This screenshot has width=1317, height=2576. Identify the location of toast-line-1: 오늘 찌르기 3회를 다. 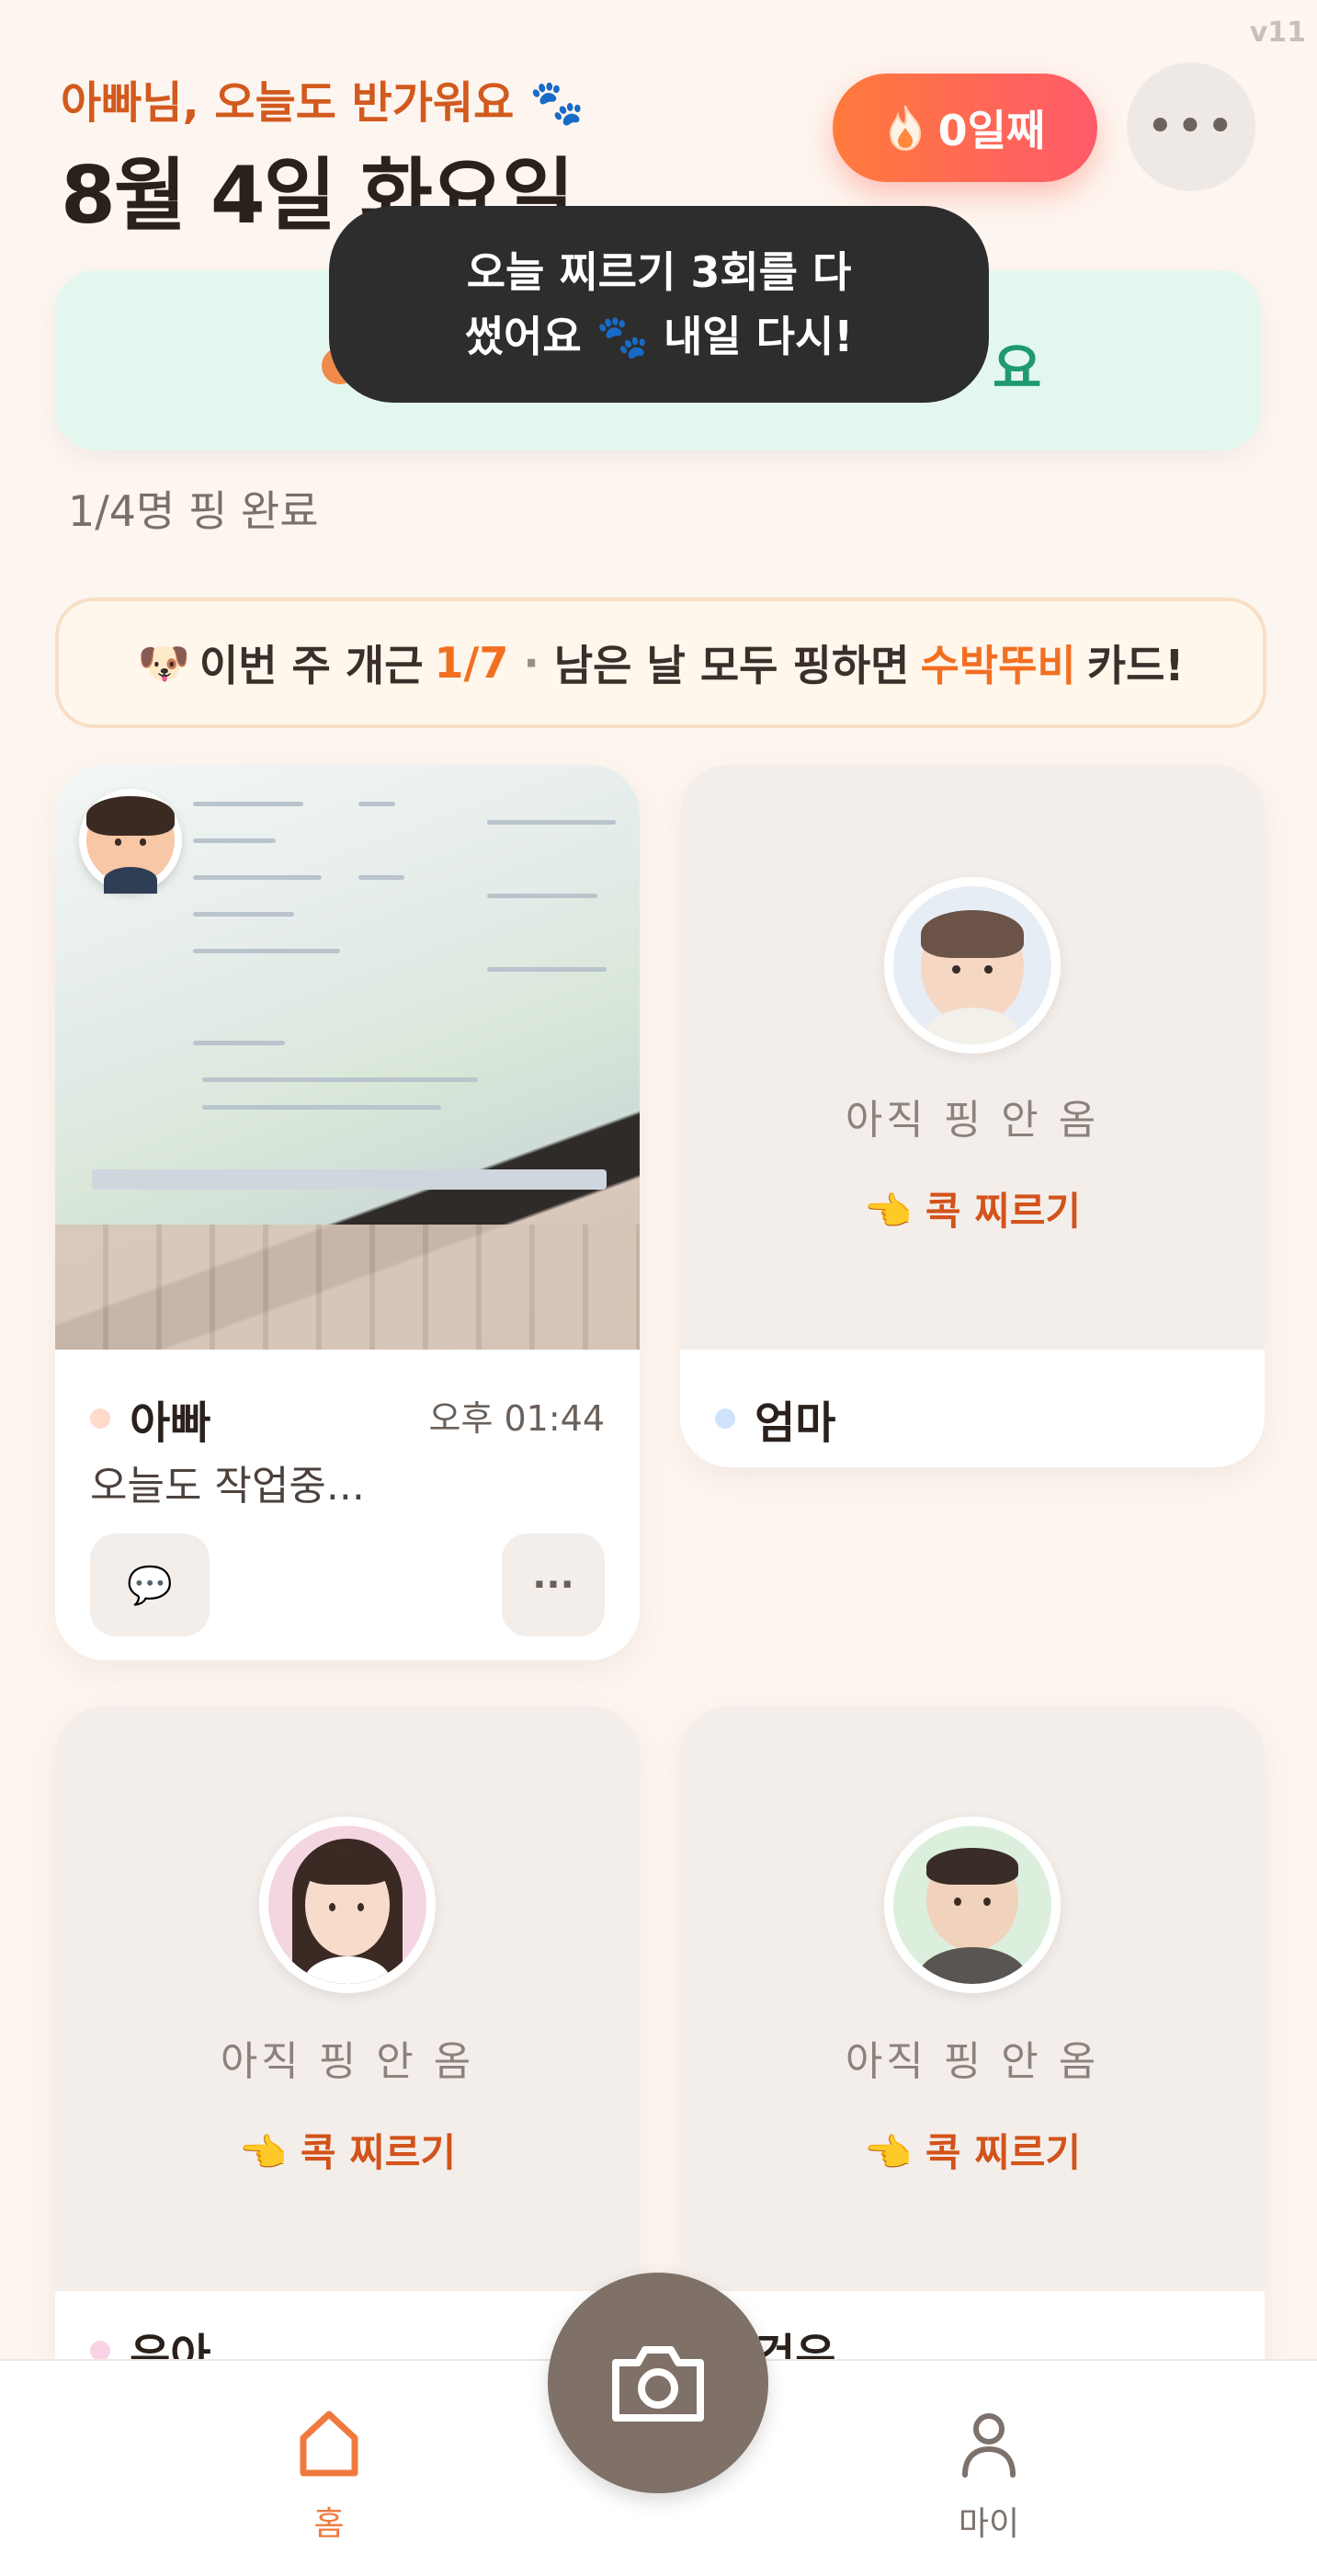
(659, 272).